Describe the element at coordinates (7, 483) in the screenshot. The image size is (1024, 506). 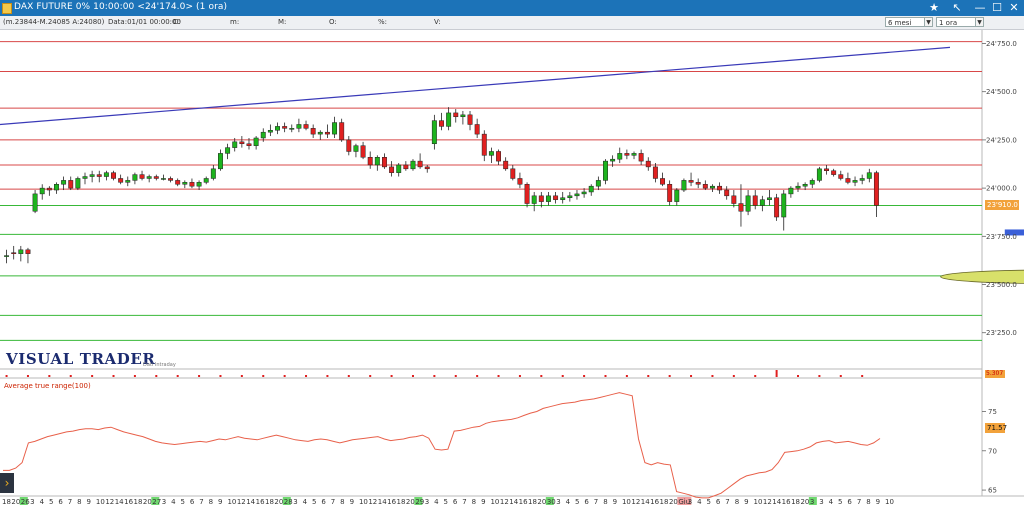
I see `expand-panel-button: ›` at that location.